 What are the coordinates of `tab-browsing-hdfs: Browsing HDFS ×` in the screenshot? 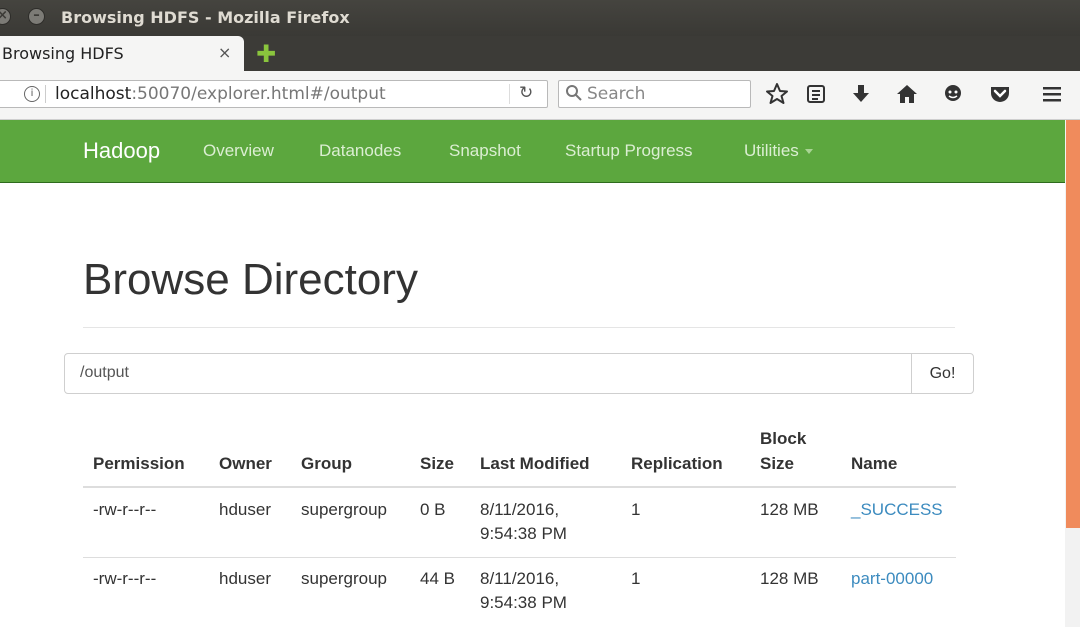 It's located at (122, 53).